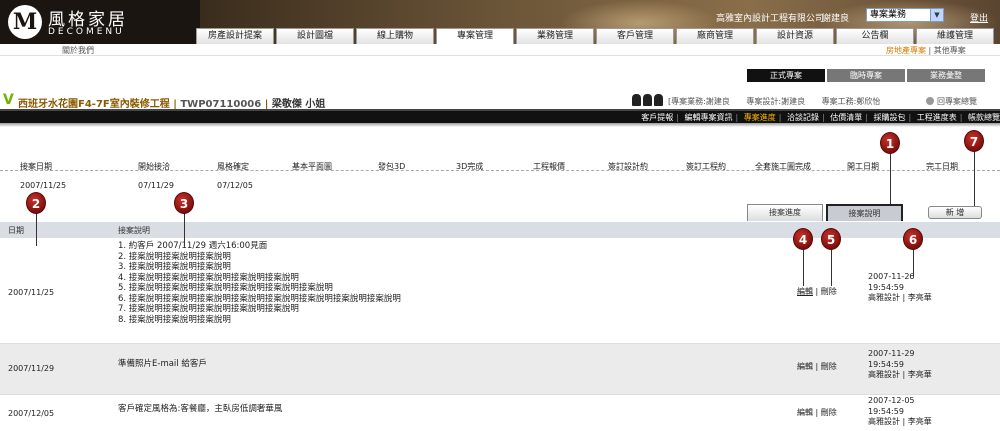 The height and width of the screenshot is (431, 1000). What do you see at coordinates (846, 117) in the screenshot?
I see `menu-quote-list: 估價清單` at bounding box center [846, 117].